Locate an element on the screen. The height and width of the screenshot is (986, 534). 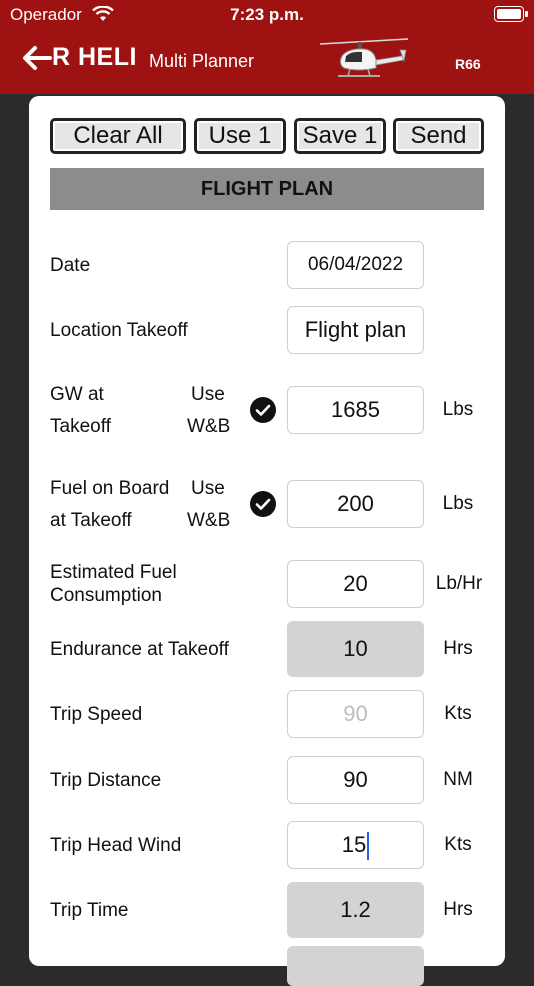
fuel-unit: Lbs is located at coordinates (458, 503).